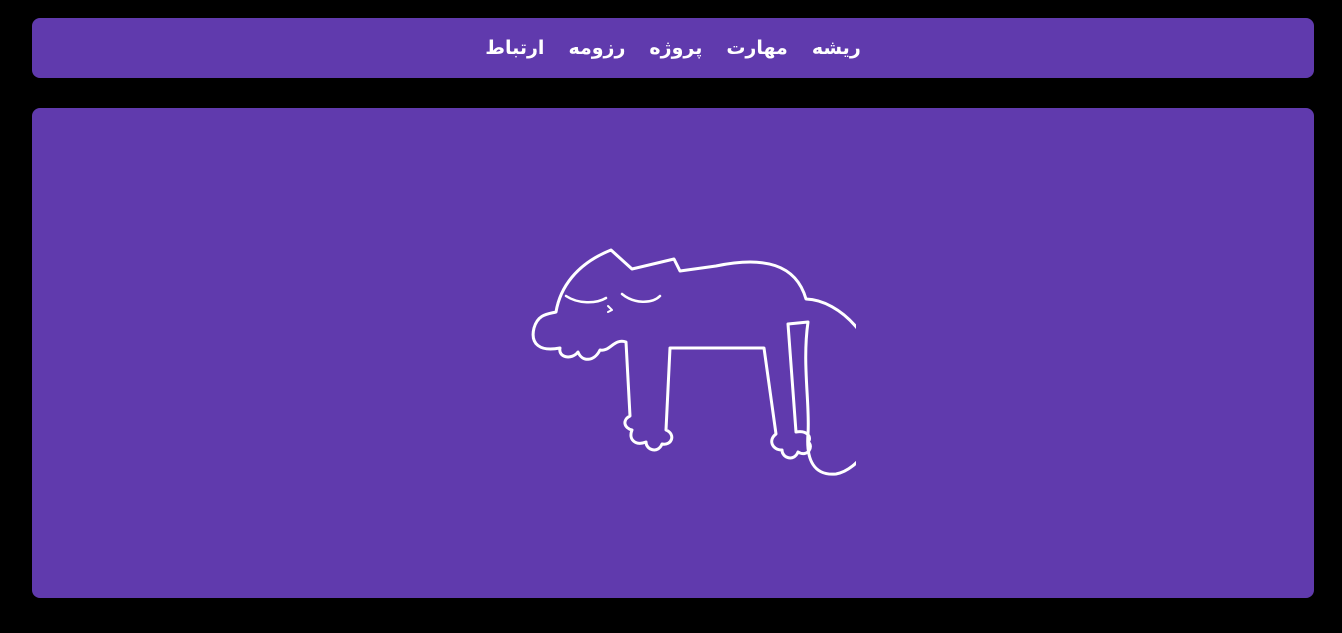 The height and width of the screenshot is (633, 1342). I want to click on top-navbar: ارتباط رزومه پروژه مهارت ریشه, so click(673, 48).